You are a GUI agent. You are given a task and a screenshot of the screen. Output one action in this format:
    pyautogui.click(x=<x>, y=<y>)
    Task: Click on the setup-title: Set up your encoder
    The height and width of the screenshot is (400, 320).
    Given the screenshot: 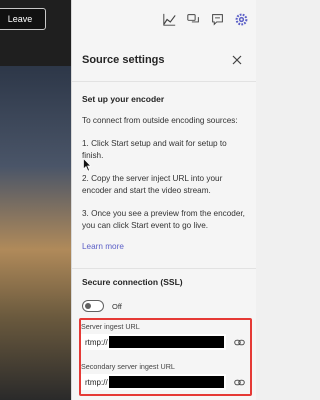 What is the action you would take?
    pyautogui.click(x=123, y=99)
    